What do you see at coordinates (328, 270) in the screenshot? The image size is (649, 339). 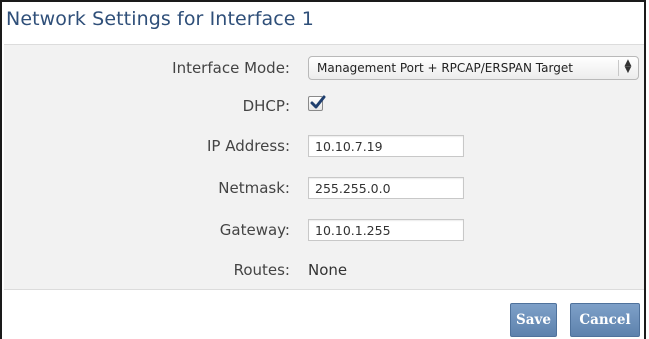 I see `routes-value: None` at bounding box center [328, 270].